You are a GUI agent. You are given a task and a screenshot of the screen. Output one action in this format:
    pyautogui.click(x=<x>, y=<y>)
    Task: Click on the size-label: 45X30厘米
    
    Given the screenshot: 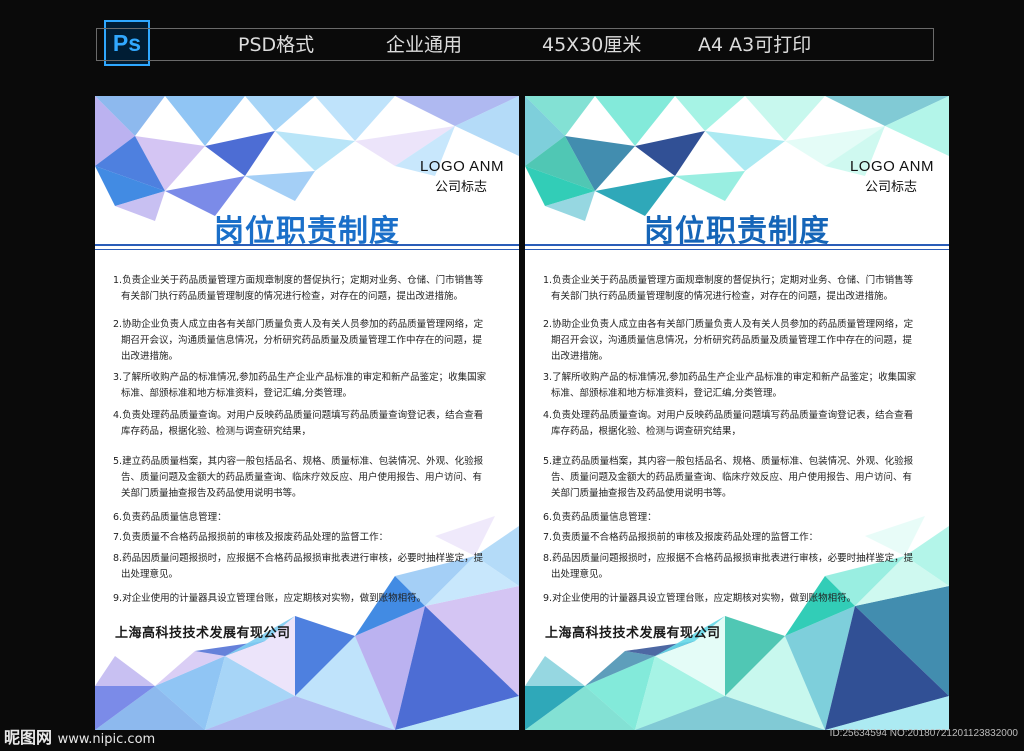 What is the action you would take?
    pyautogui.click(x=592, y=45)
    